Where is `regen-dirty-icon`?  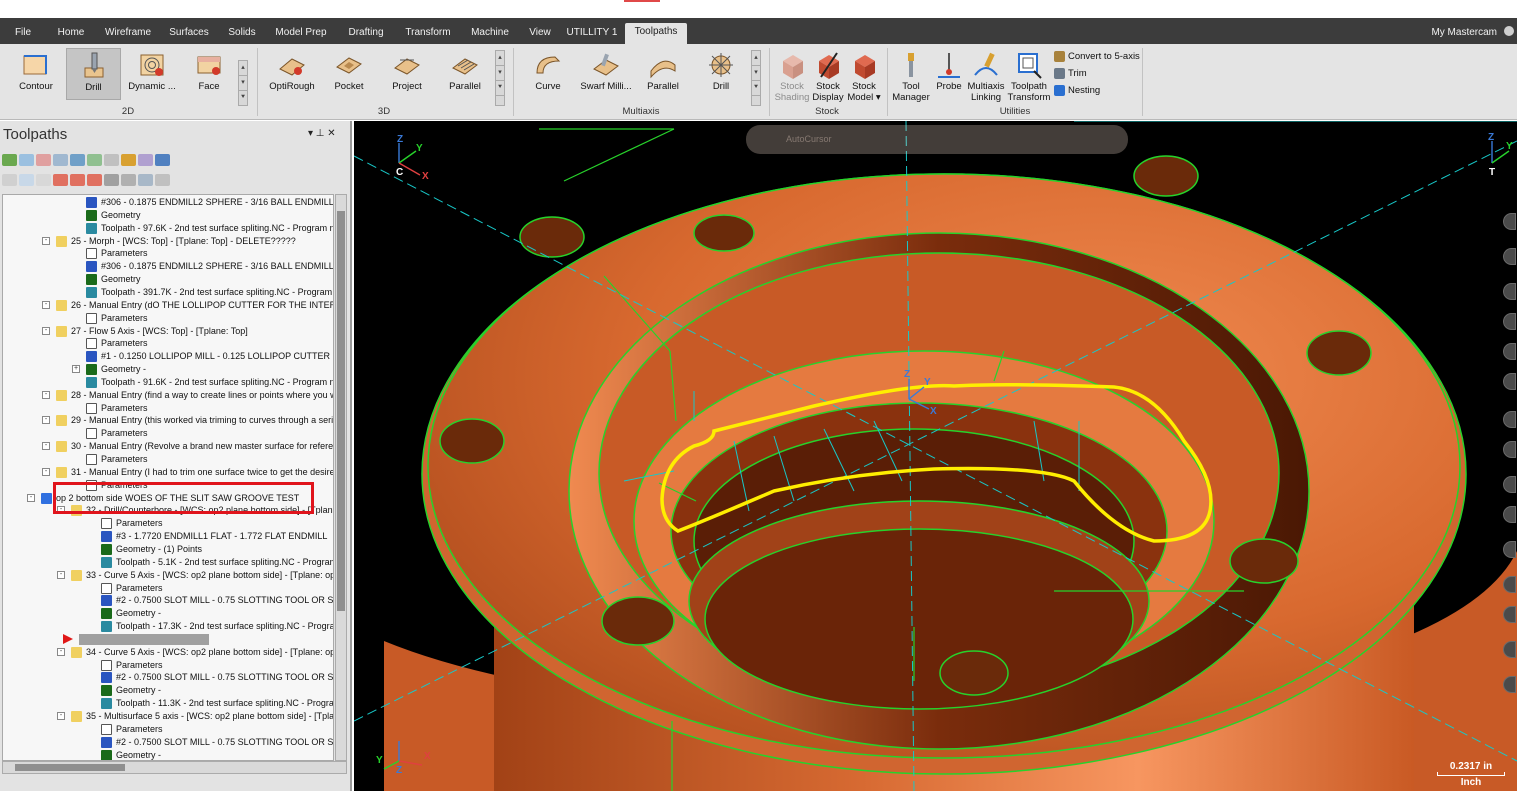 regen-dirty-icon is located at coordinates (60, 160).